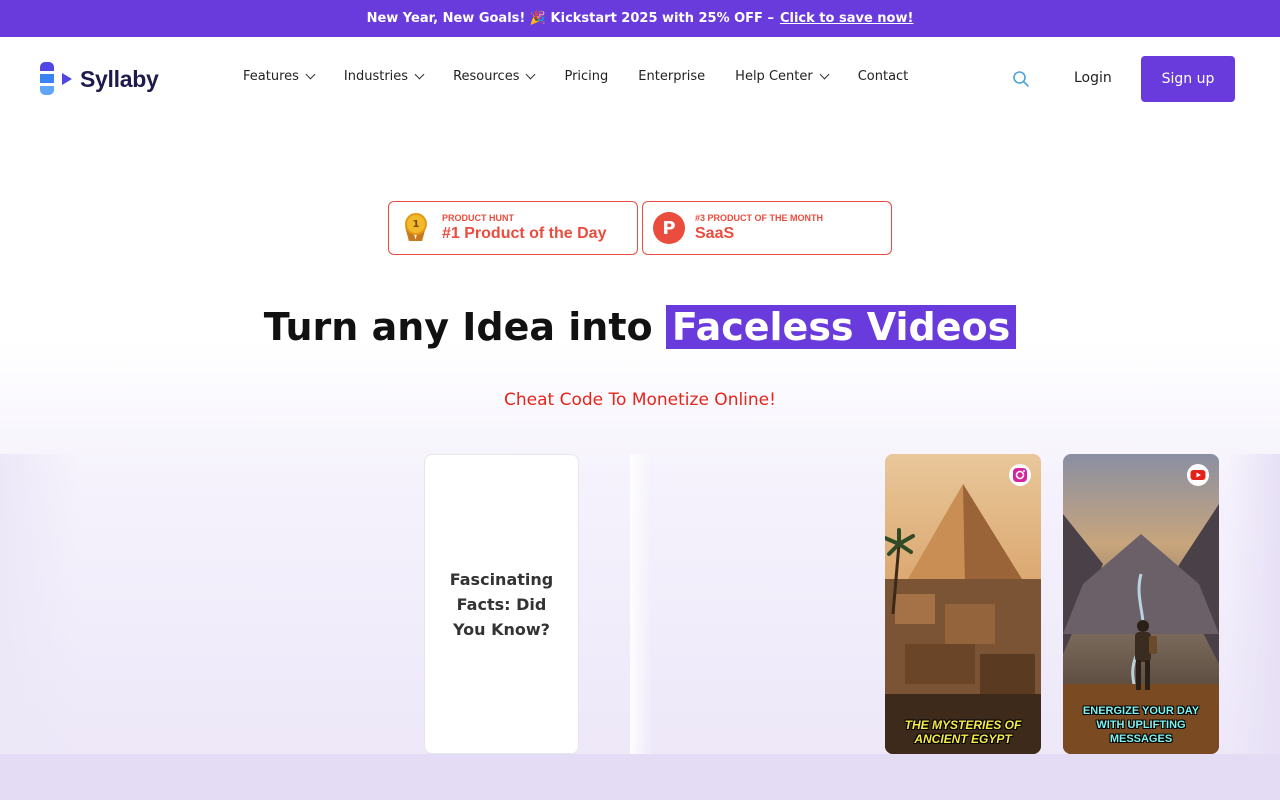  I want to click on nav-item-label: Contact, so click(883, 76).